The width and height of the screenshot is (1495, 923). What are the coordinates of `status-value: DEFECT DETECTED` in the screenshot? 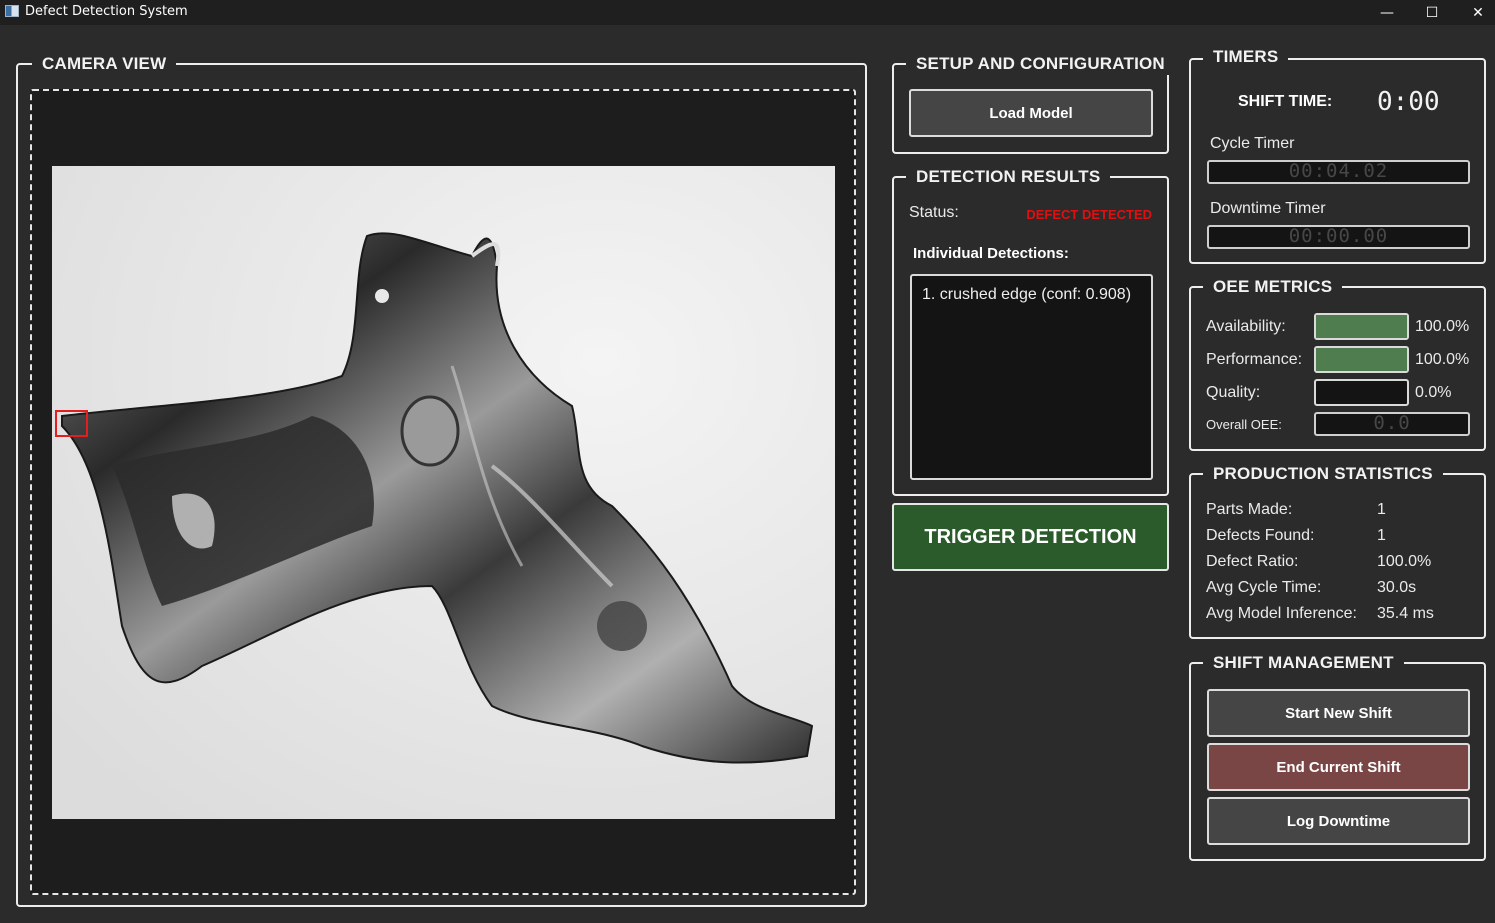 It's located at (1089, 214).